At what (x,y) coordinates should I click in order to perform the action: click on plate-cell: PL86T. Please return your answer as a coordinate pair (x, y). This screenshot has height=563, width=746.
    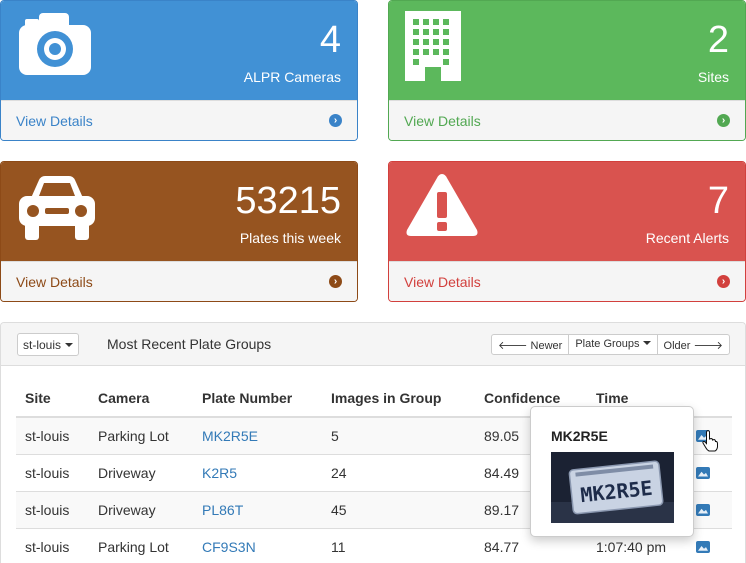
    Looking at the image, I should click on (257, 509).